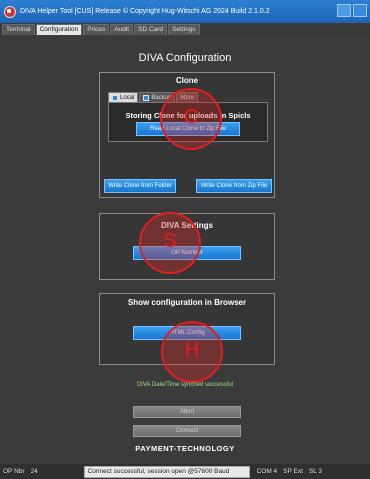 This screenshot has width=370, height=479. What do you see at coordinates (185, 58) in the screenshot?
I see `page-title: DIVA Configuration` at bounding box center [185, 58].